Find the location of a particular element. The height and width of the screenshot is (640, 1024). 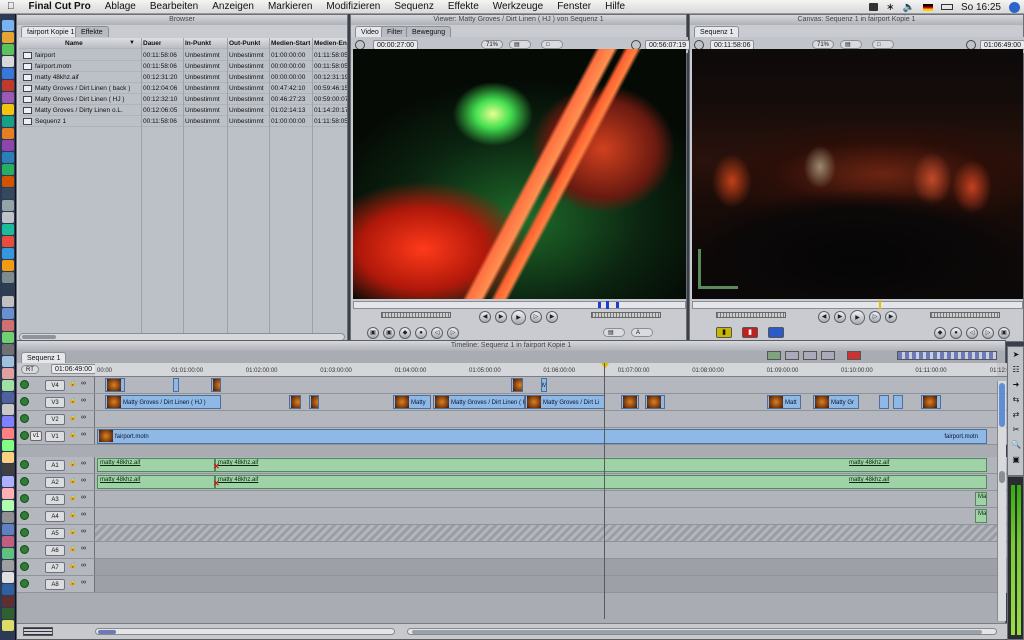

canvas-overlay: □ is located at coordinates (883, 44).